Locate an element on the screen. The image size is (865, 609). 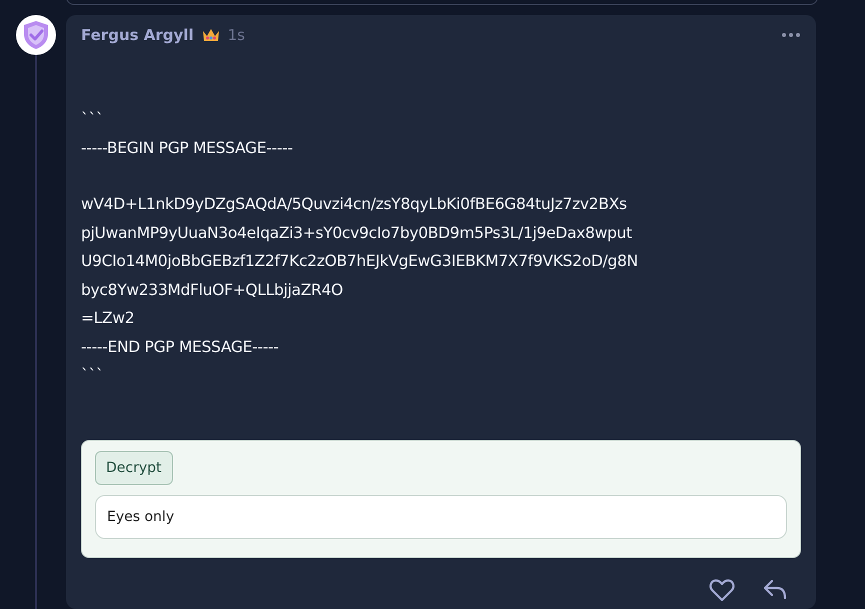
shield-check-icon is located at coordinates (36, 35).